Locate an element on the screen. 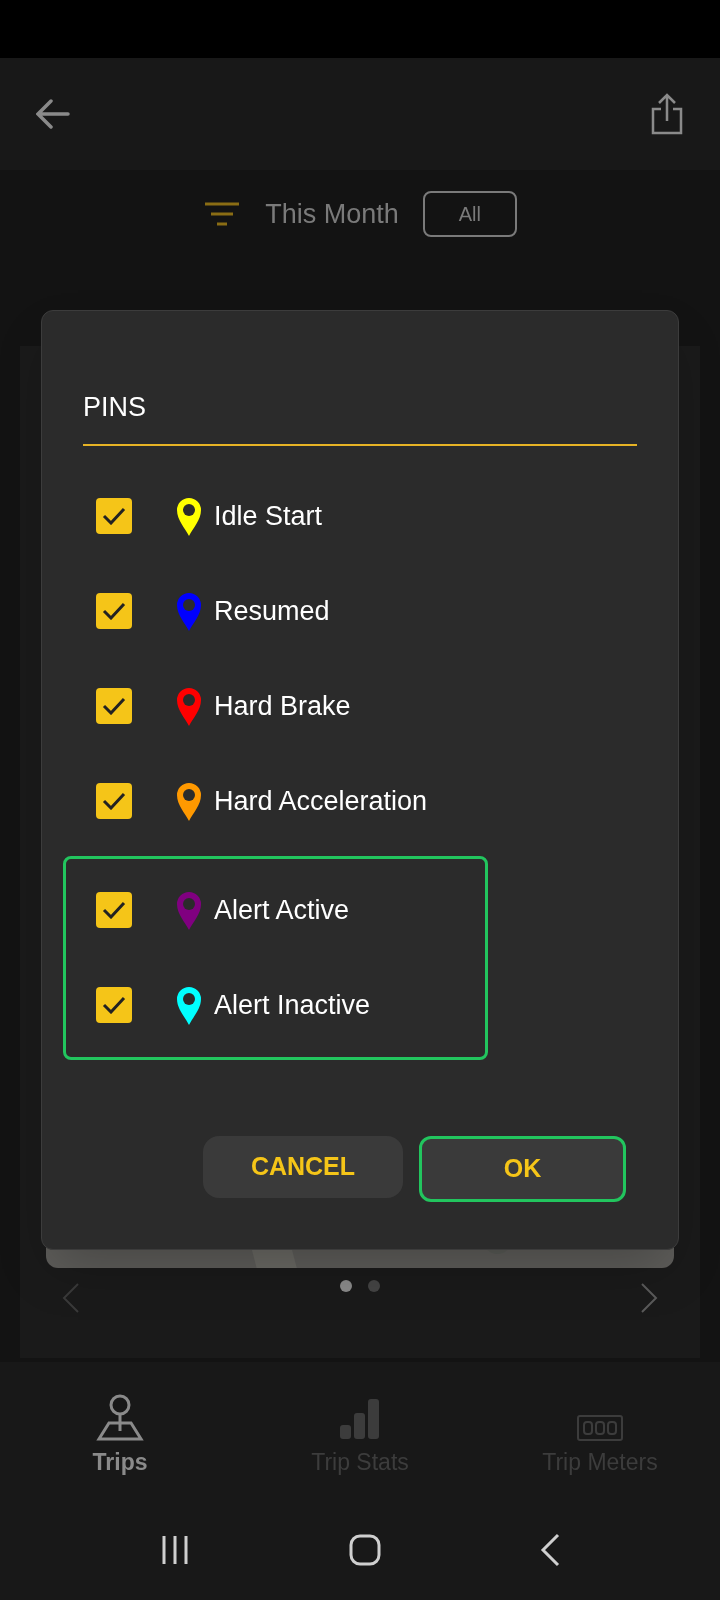 Image resolution: width=720 pixels, height=1600 pixels. pin-label: Idle Start is located at coordinates (268, 516).